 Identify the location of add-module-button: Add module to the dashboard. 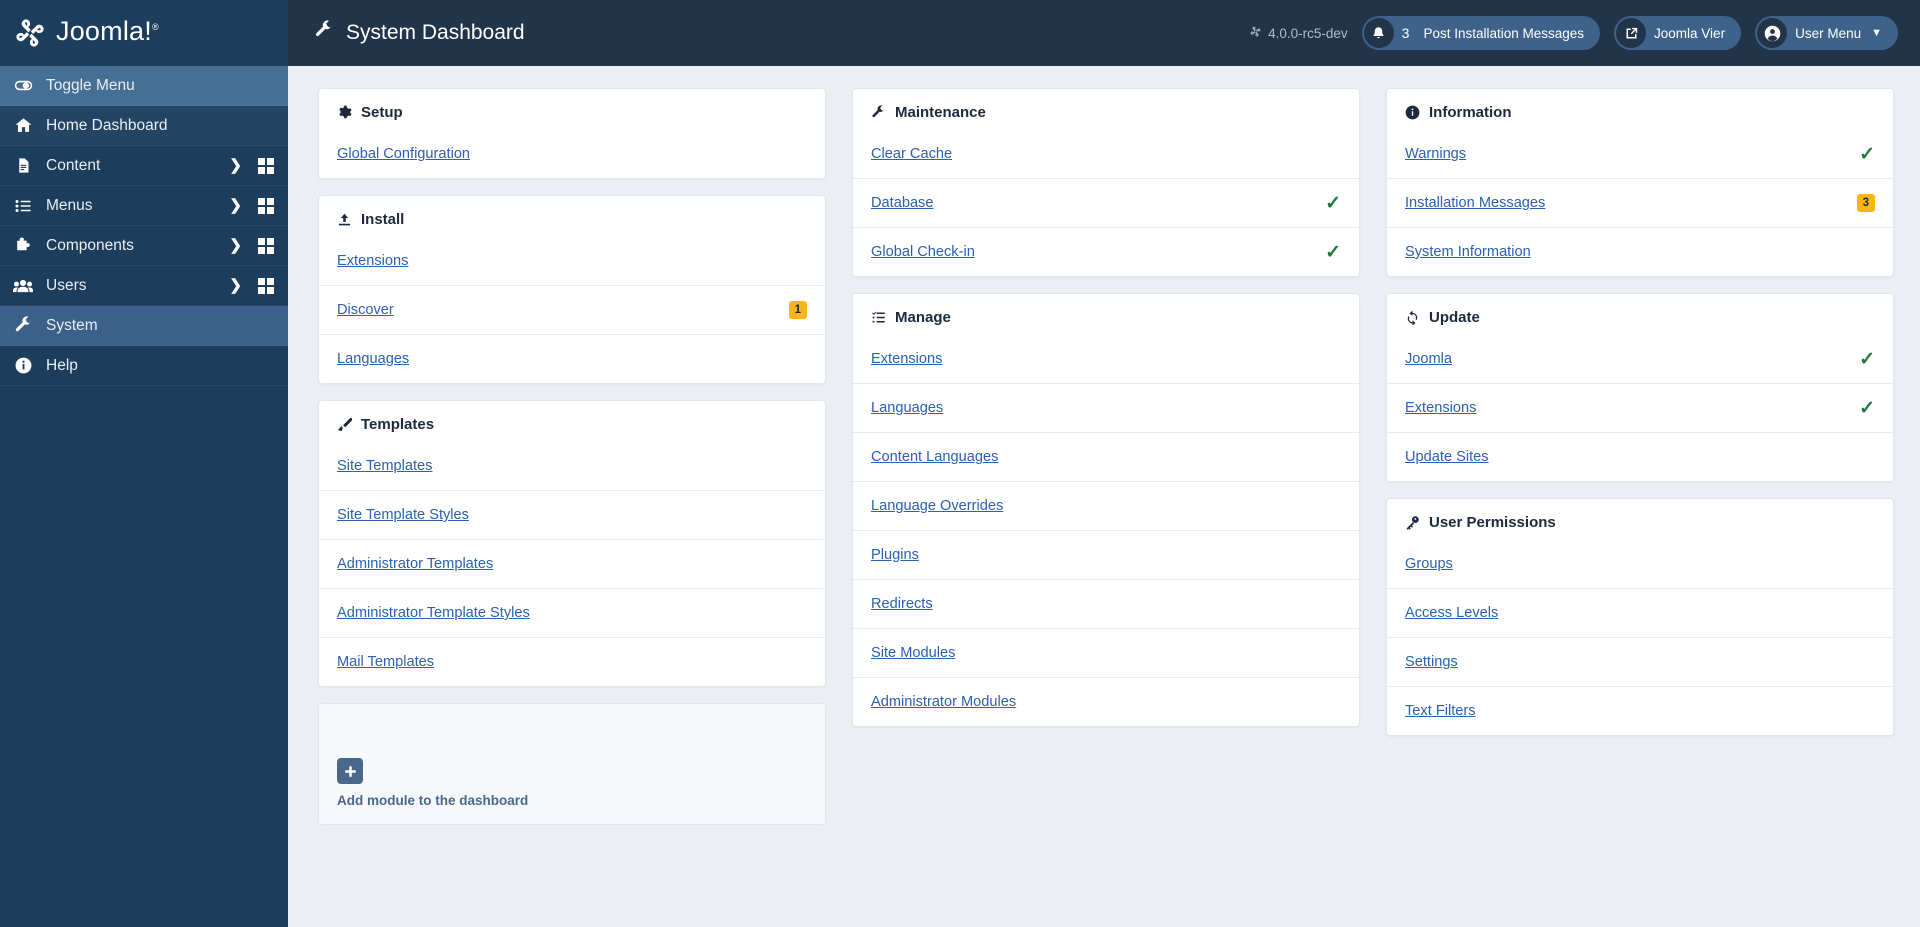
(572, 764).